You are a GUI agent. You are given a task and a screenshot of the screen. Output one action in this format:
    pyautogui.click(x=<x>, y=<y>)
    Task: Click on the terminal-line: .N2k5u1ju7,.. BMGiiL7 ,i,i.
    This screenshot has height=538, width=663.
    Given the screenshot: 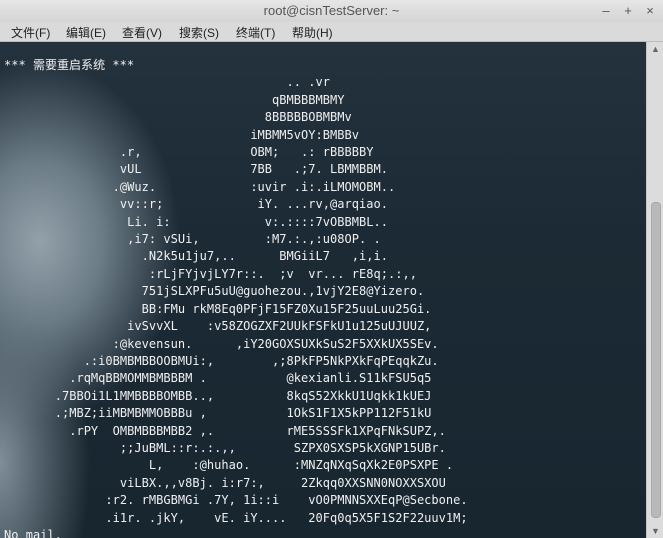 What is the action you would take?
    pyautogui.click(x=196, y=256)
    